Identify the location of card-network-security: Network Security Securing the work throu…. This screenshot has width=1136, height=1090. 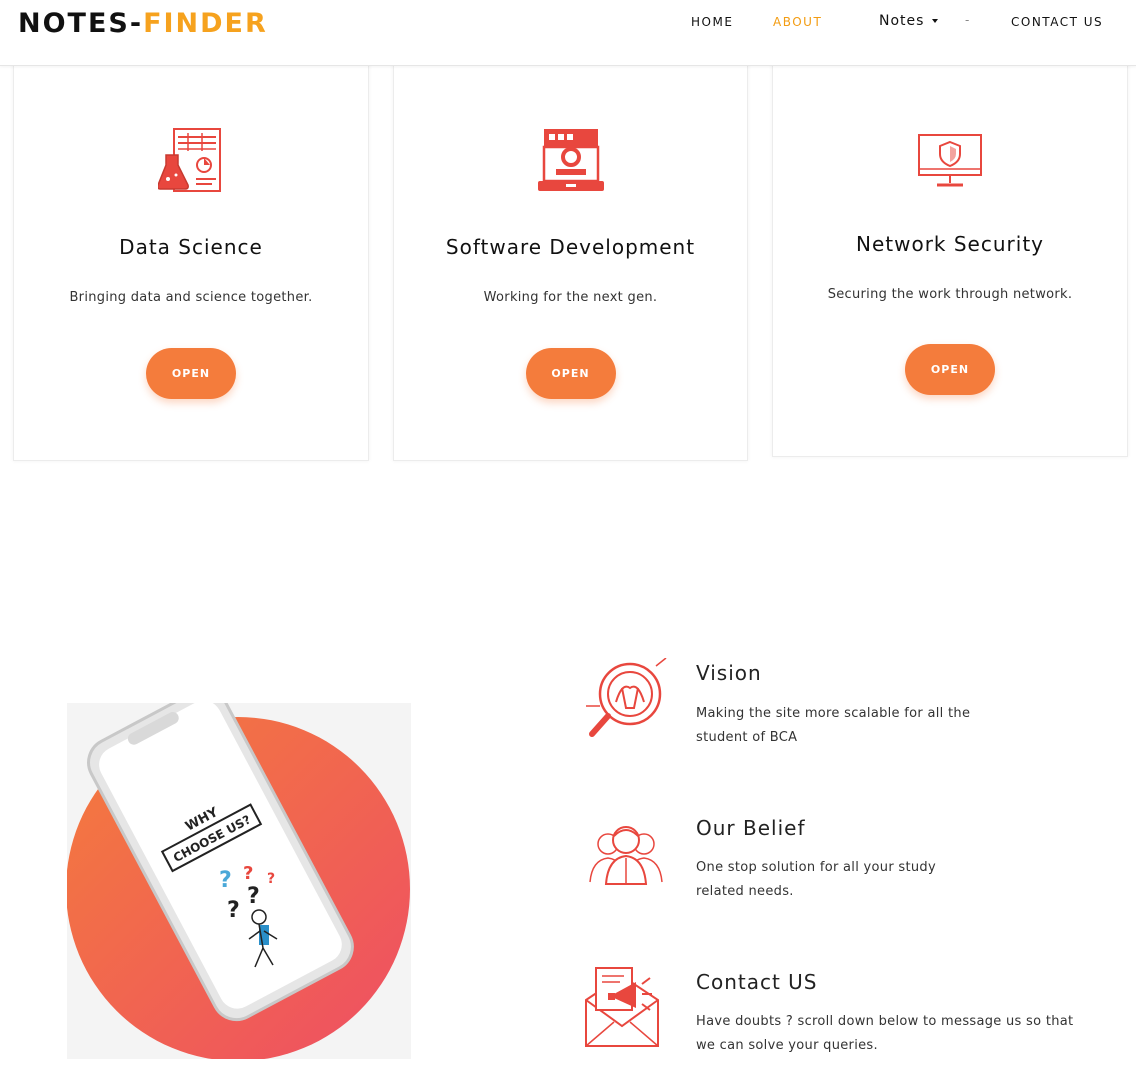
(950, 258).